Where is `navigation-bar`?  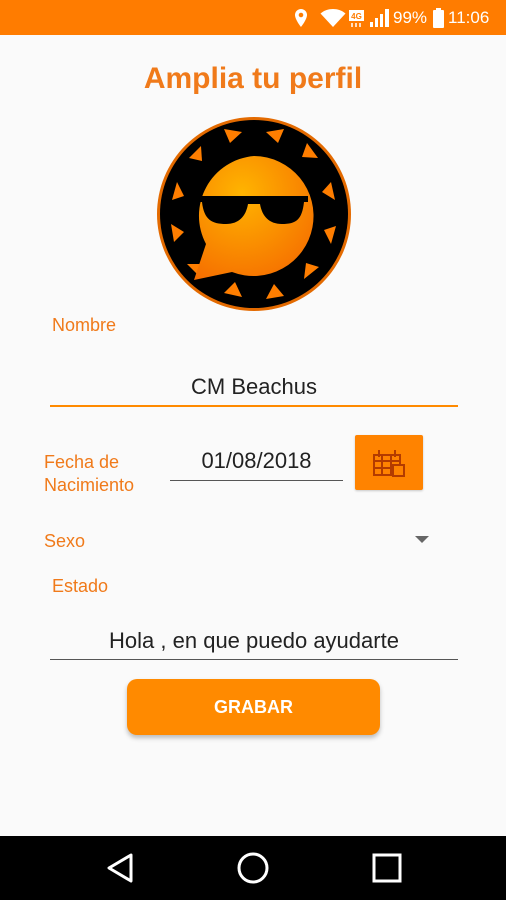 navigation-bar is located at coordinates (253, 868).